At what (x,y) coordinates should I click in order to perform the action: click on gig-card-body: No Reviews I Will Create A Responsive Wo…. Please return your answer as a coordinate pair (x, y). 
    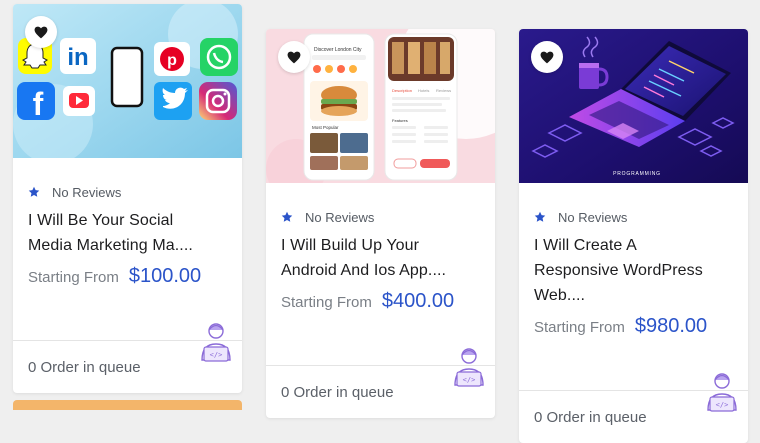
    Looking at the image, I should click on (633, 310).